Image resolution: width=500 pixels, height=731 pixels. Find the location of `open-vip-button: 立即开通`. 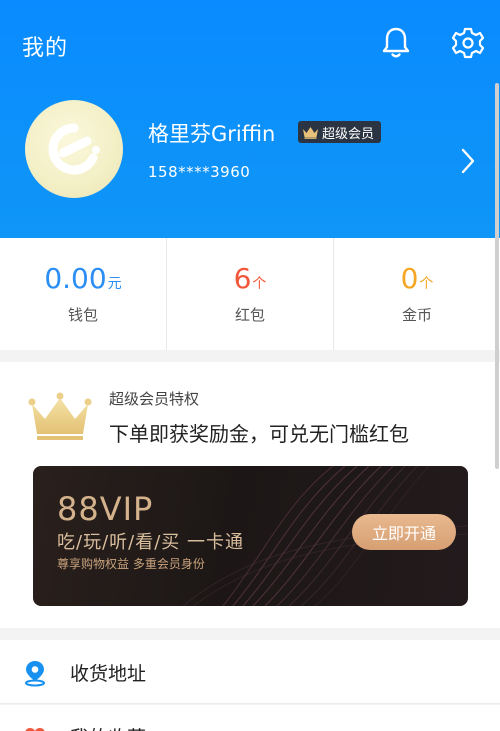

open-vip-button: 立即开通 is located at coordinates (404, 532).